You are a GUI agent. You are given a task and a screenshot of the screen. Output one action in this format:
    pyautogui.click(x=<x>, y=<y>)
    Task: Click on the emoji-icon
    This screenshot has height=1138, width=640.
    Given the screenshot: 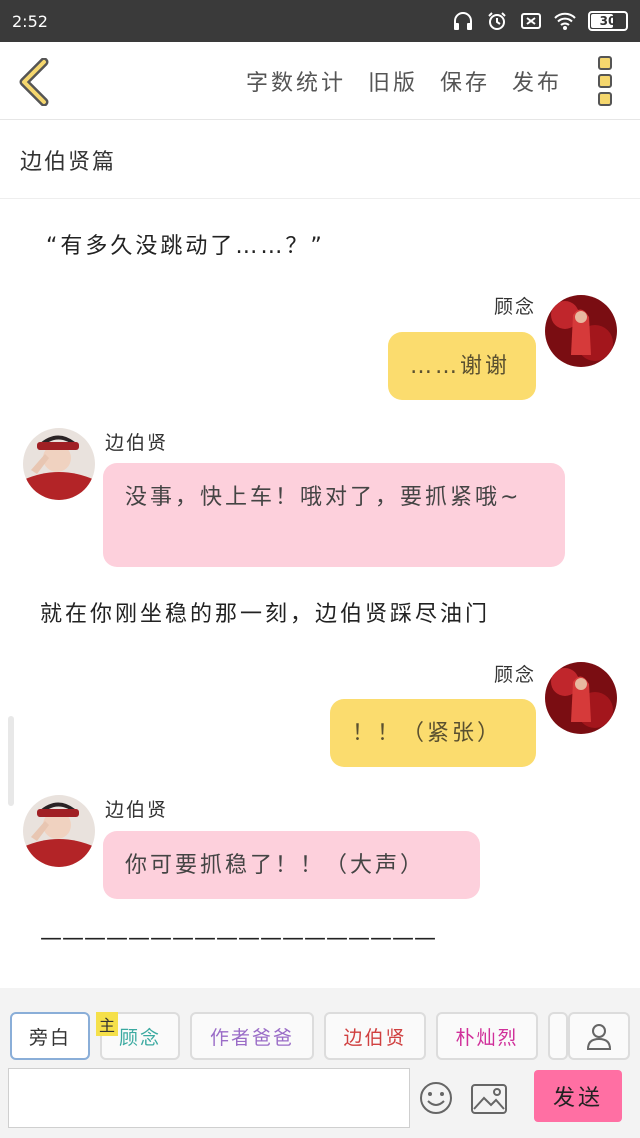 What is the action you would take?
    pyautogui.click(x=436, y=1098)
    